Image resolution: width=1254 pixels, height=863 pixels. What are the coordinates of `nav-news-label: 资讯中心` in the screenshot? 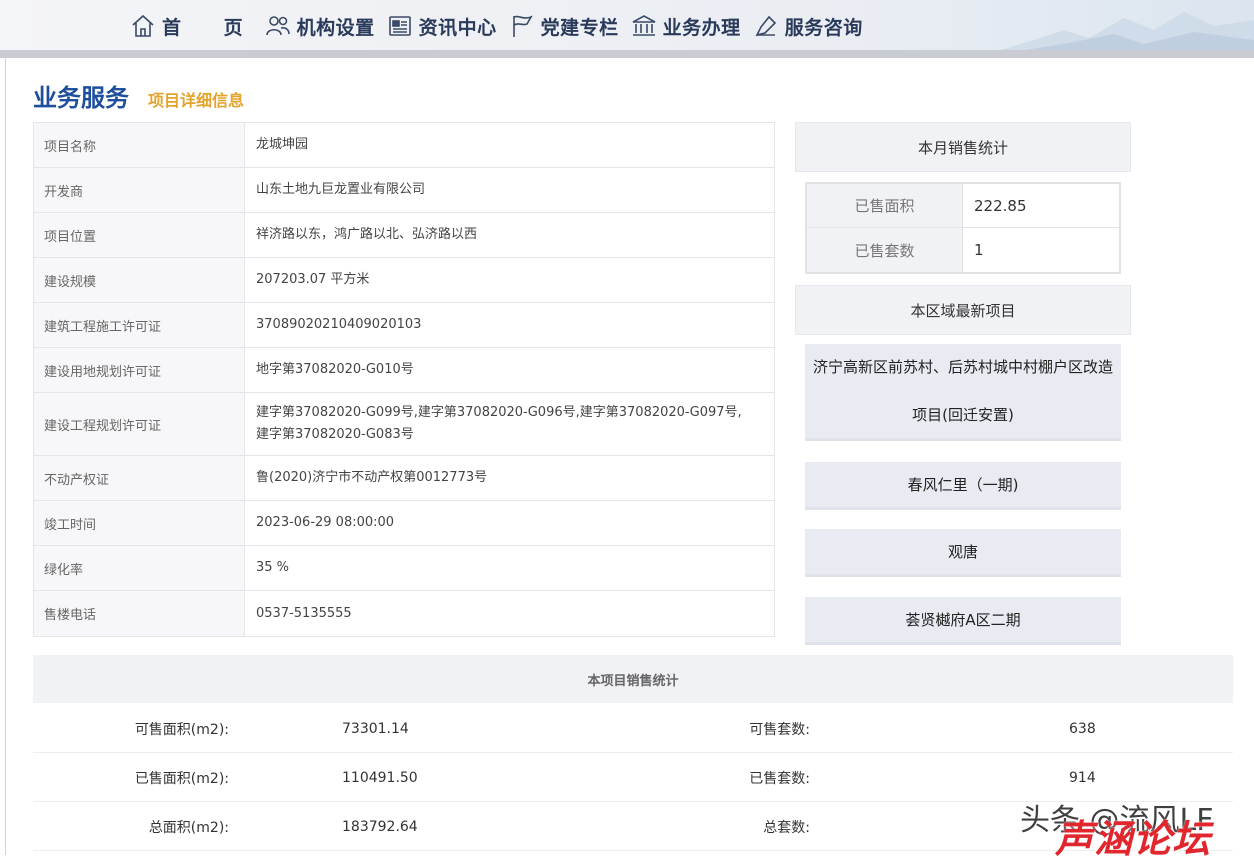 It's located at (457, 27).